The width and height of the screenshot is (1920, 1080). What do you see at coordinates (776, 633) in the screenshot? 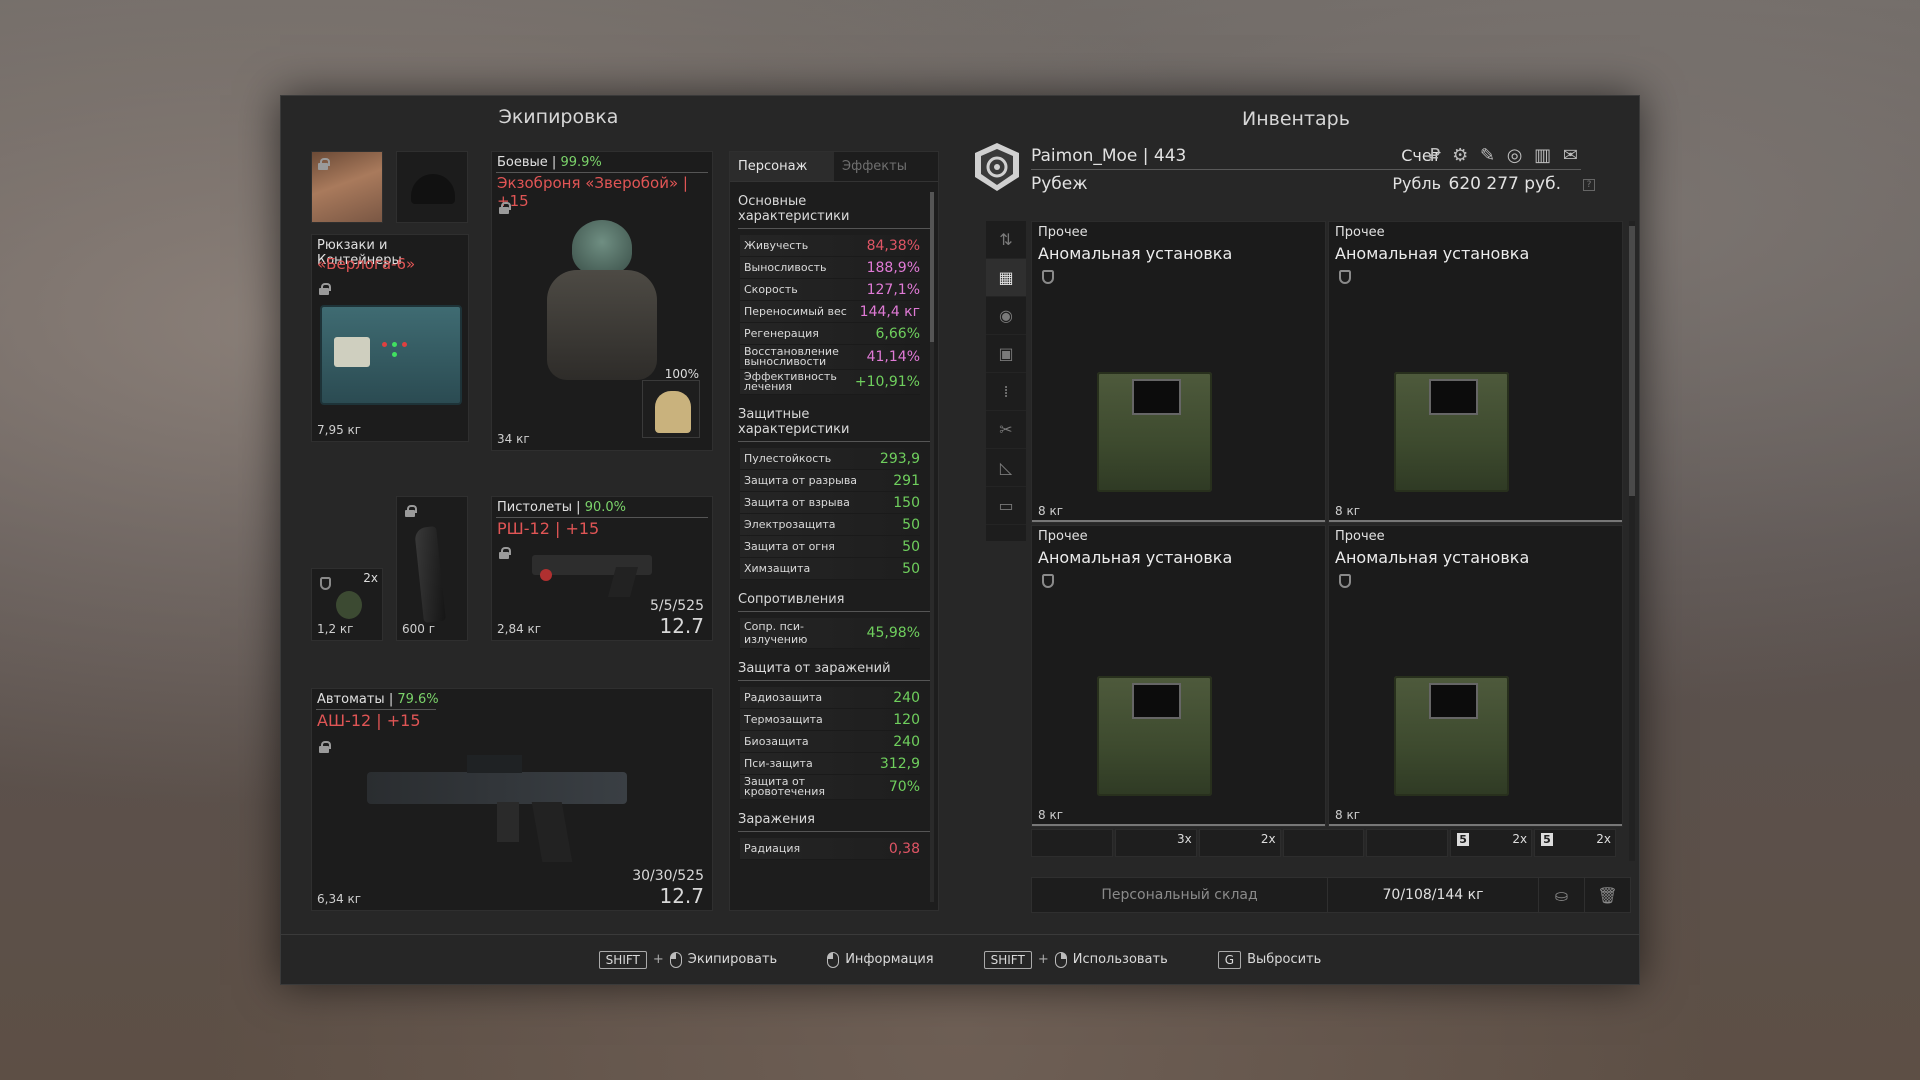
I see `stat-label: Сопр. пси-излучению` at bounding box center [776, 633].